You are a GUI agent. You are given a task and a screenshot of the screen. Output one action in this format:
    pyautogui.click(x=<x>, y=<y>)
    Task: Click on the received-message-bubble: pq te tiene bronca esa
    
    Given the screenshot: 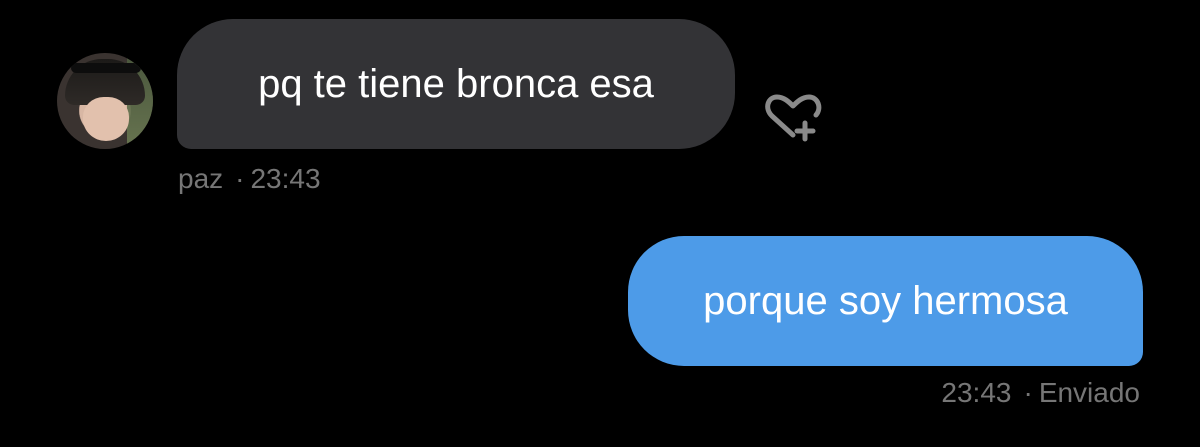 What is the action you would take?
    pyautogui.click(x=456, y=84)
    